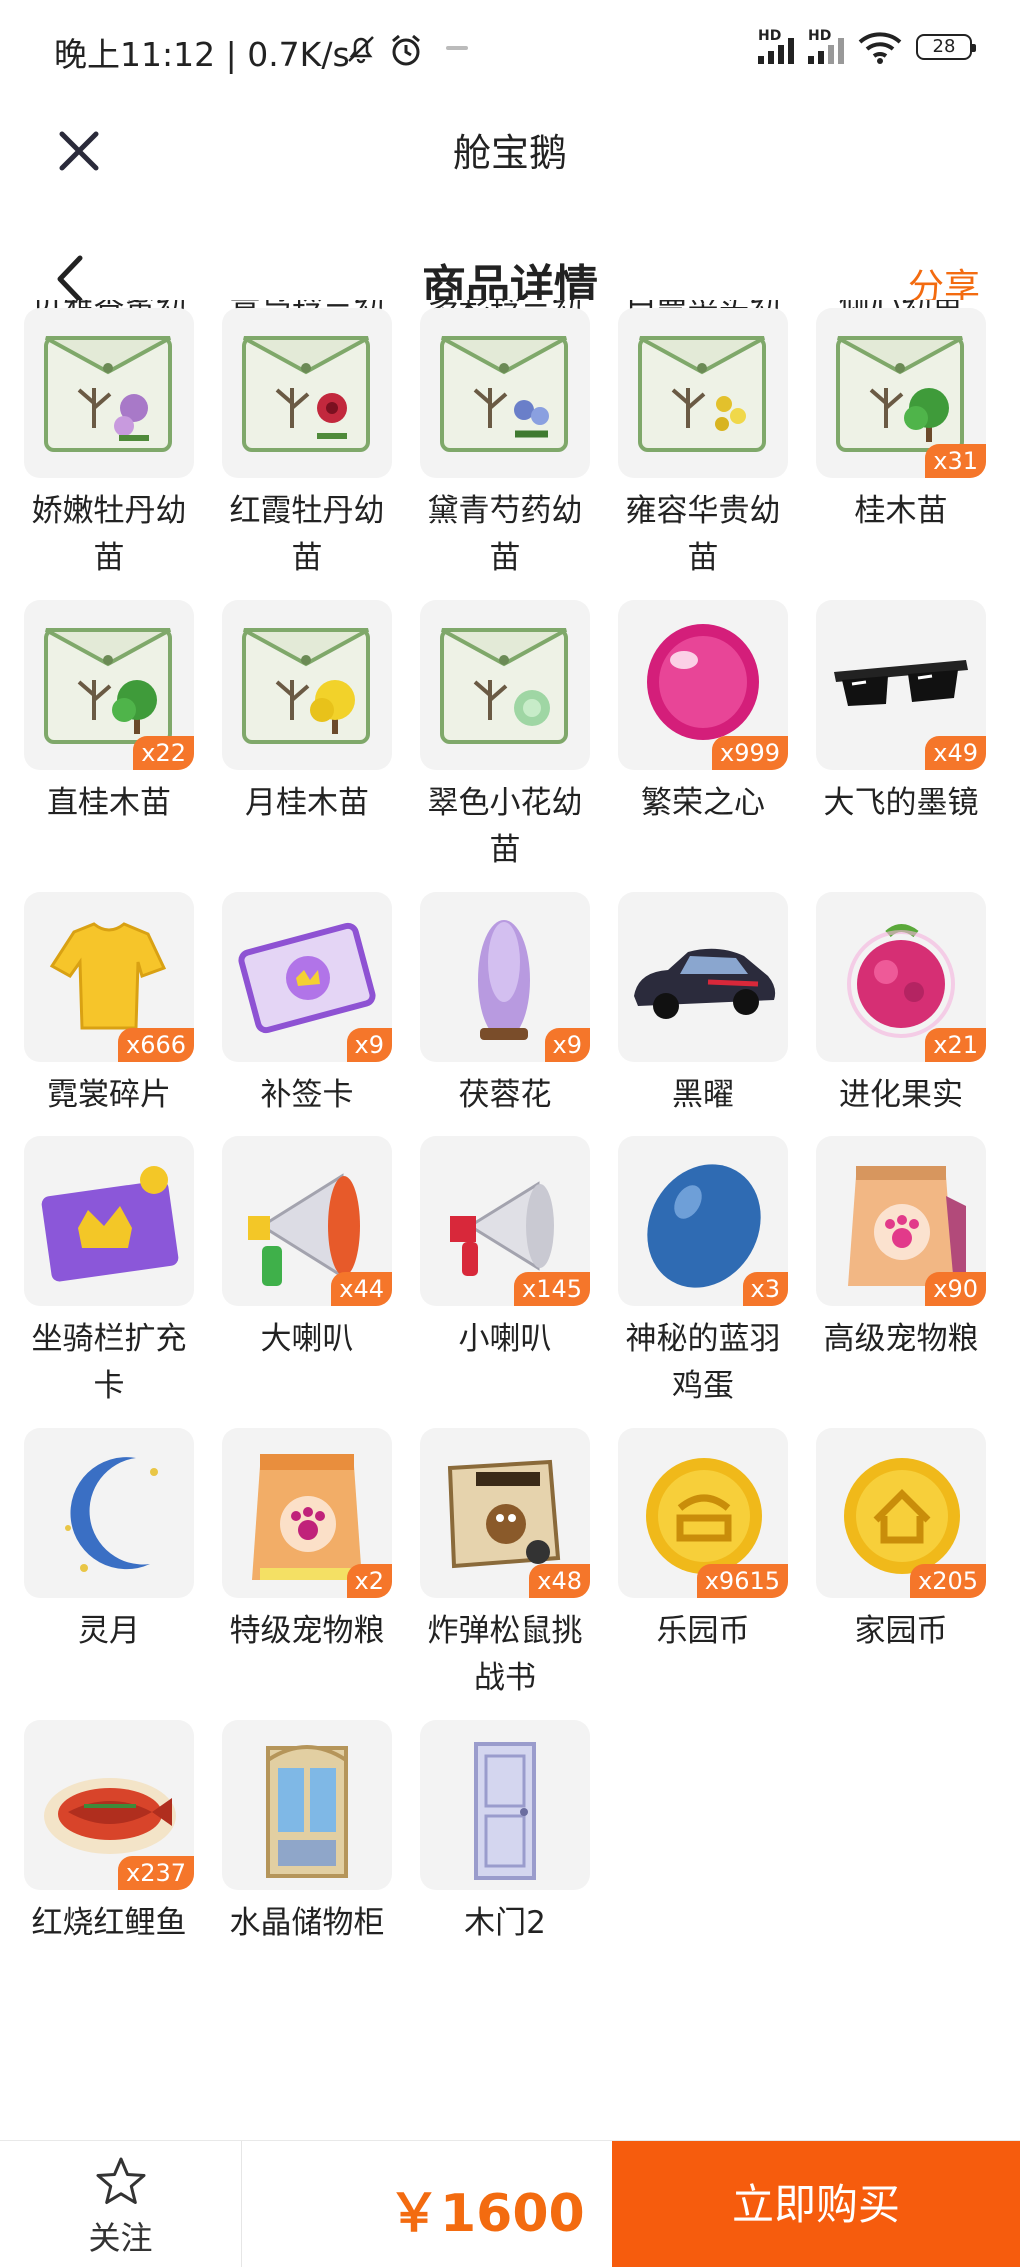  Describe the element at coordinates (505, 1811) in the screenshot. I see `wooden-door-icon` at that location.